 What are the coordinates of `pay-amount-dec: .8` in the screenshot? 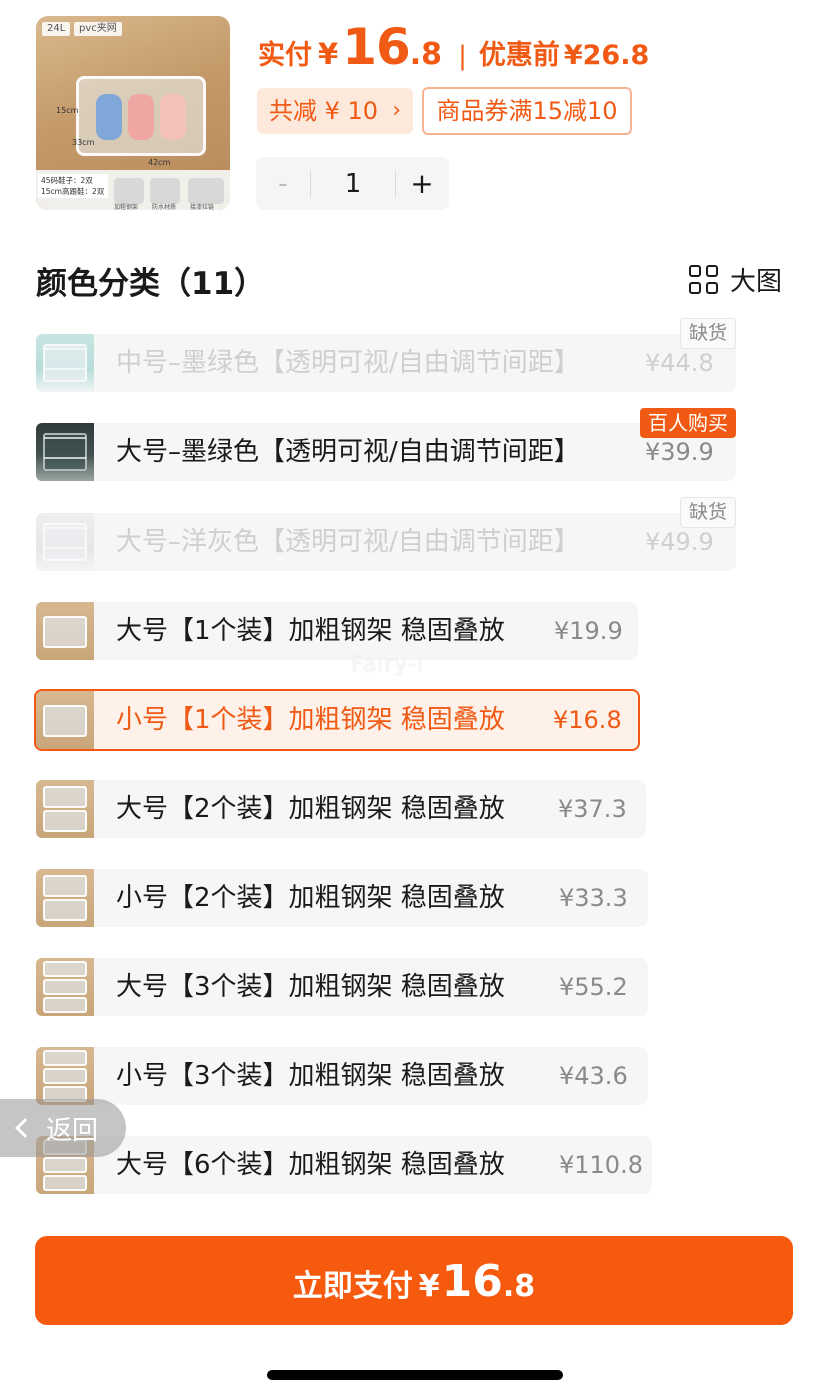 It's located at (519, 1286).